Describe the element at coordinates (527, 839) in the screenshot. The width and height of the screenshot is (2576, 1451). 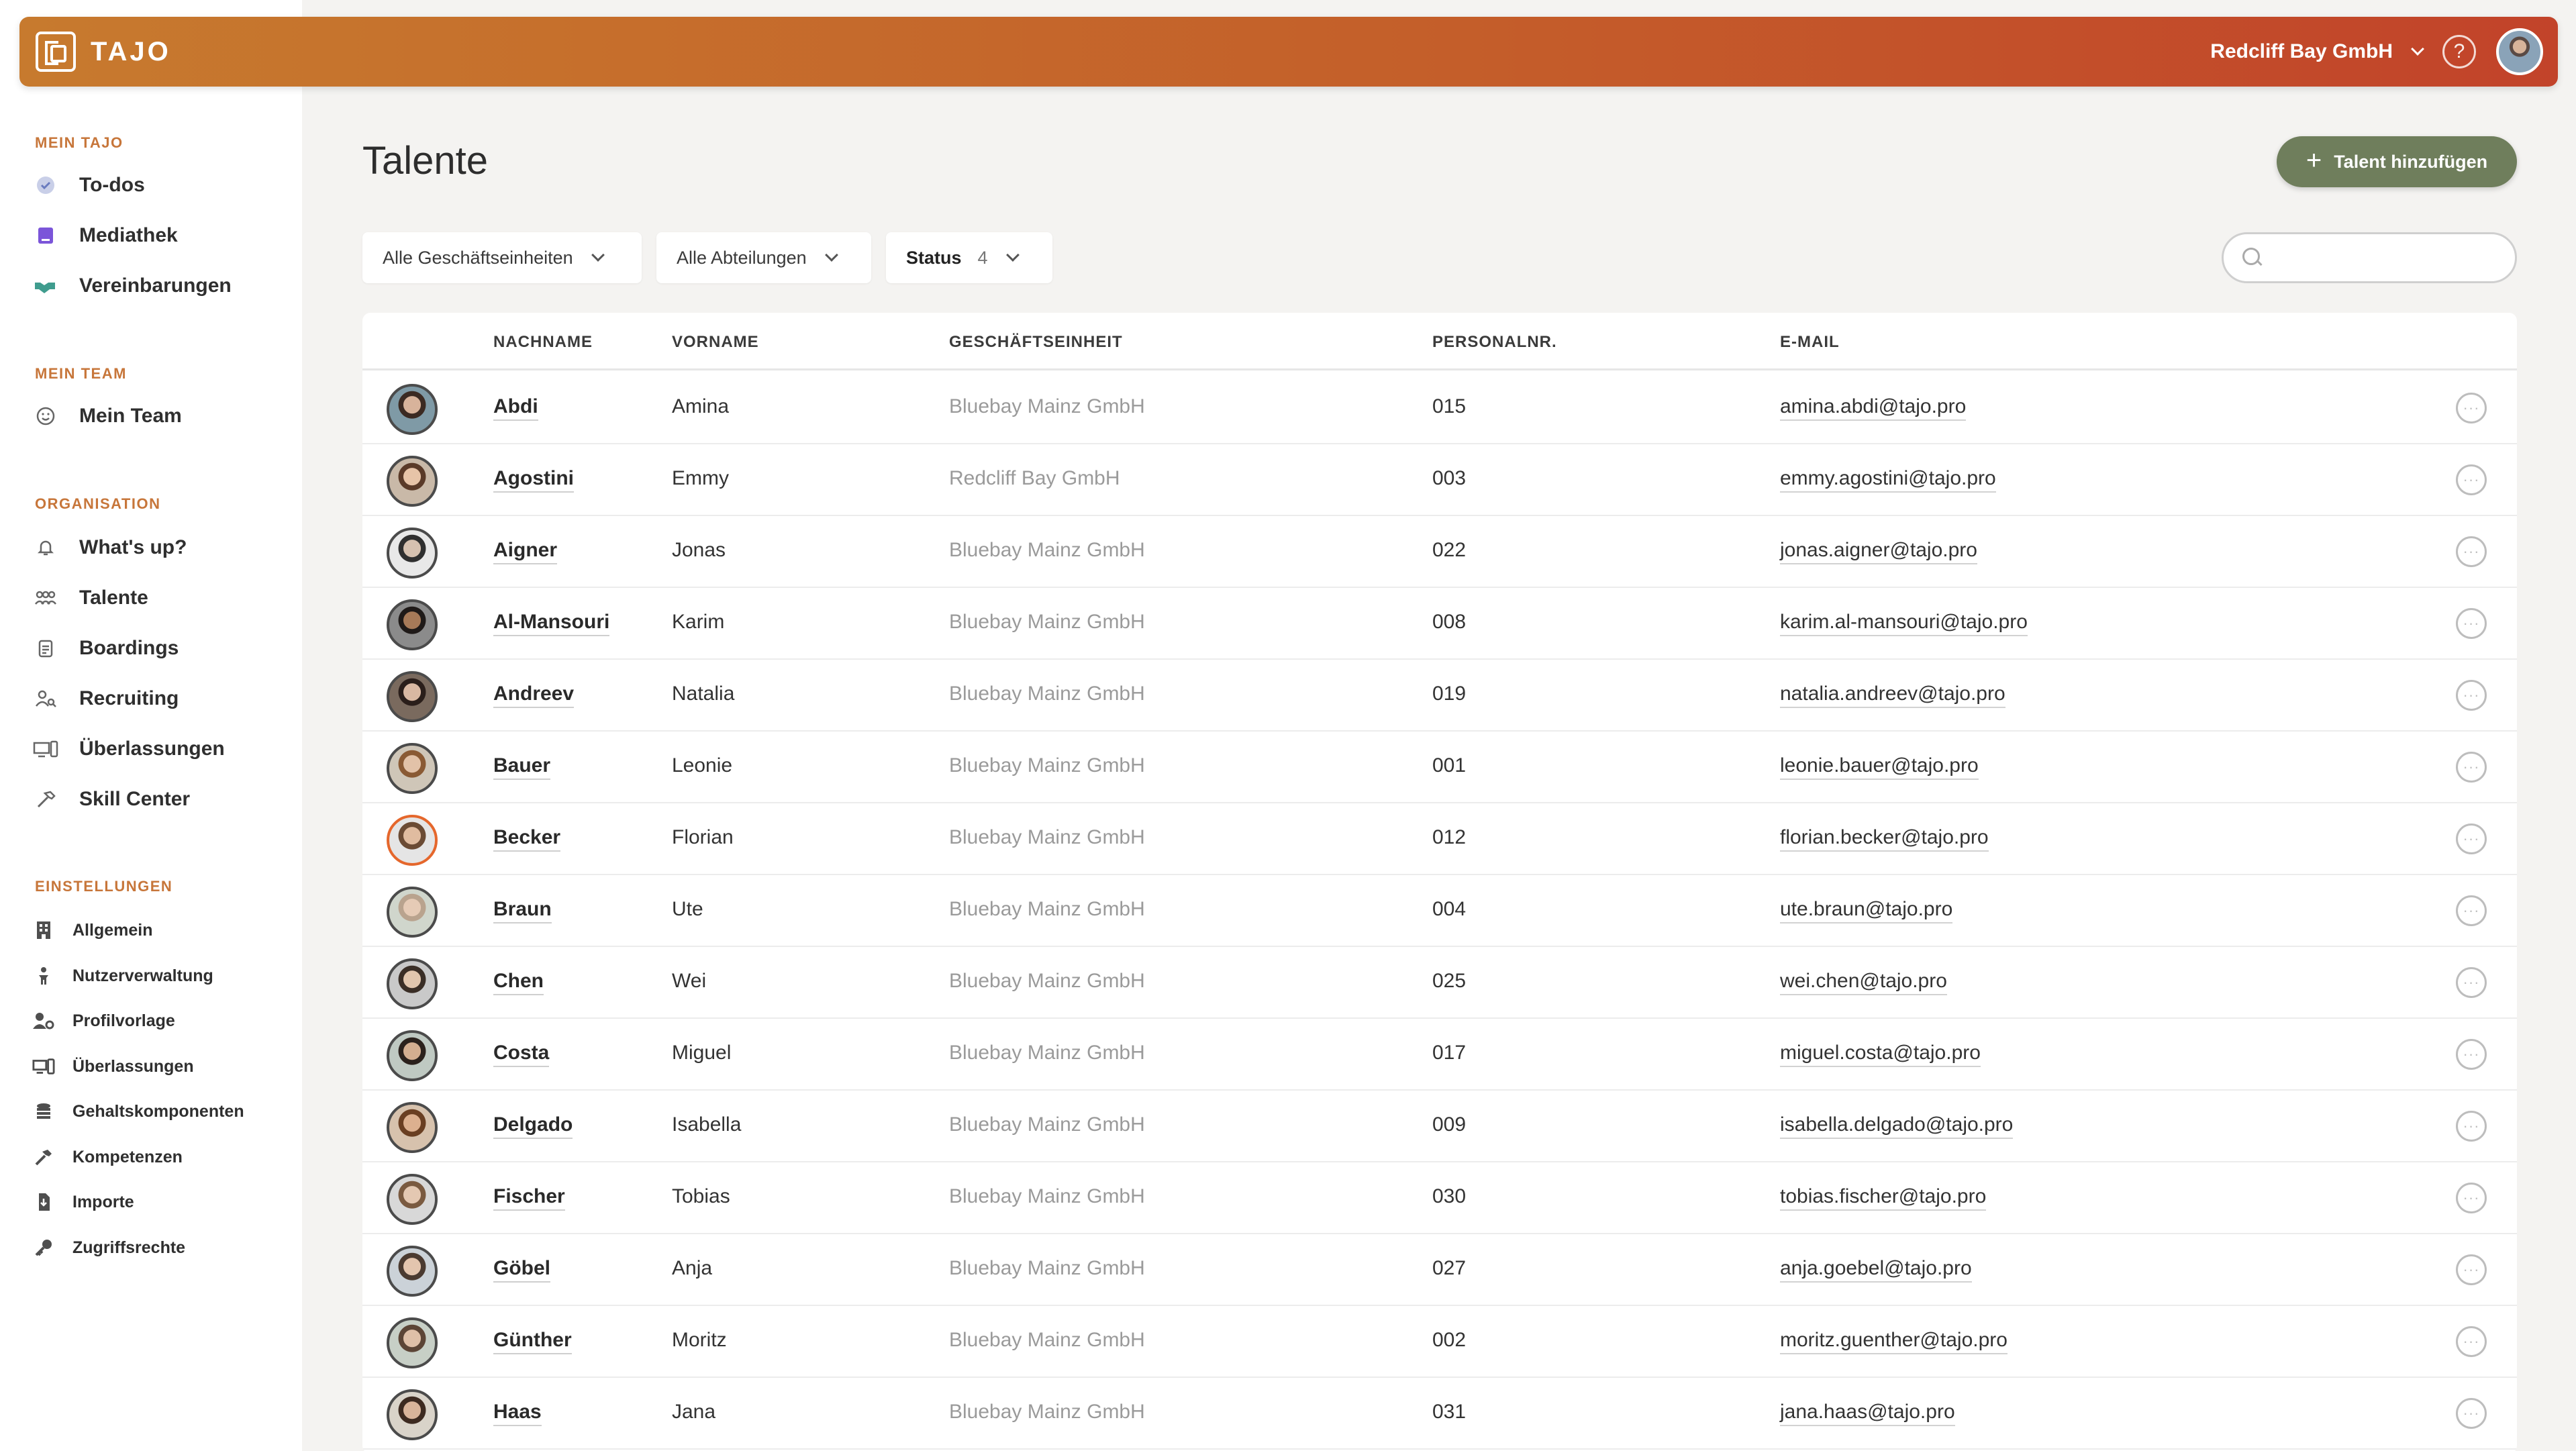
I see `cell-nachname: Becker` at that location.